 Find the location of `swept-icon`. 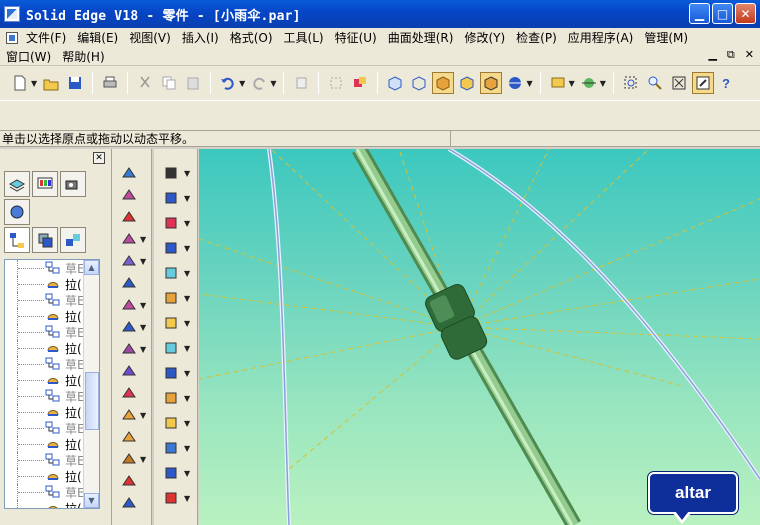

swept-icon is located at coordinates (171, 473).